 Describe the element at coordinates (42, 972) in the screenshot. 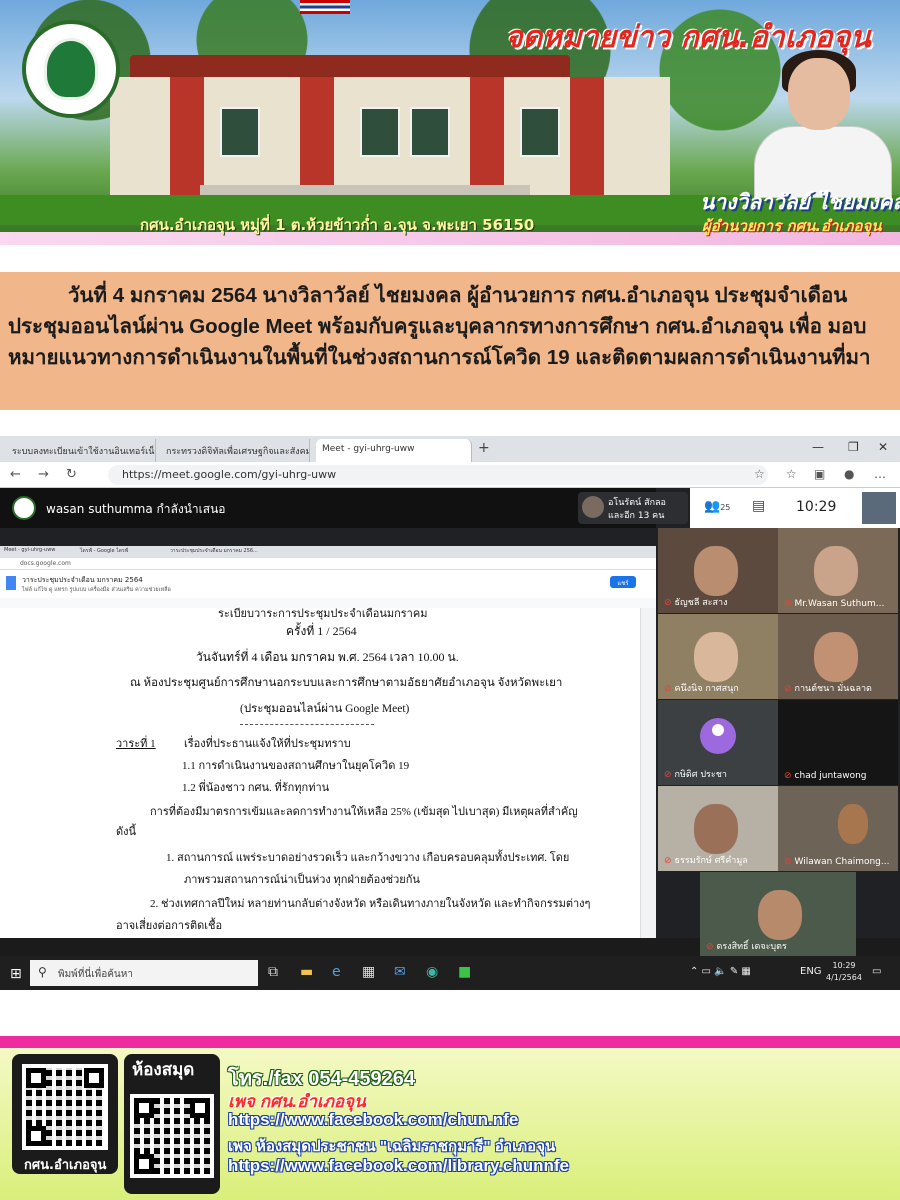

I see `search-icon: ⚲` at that location.